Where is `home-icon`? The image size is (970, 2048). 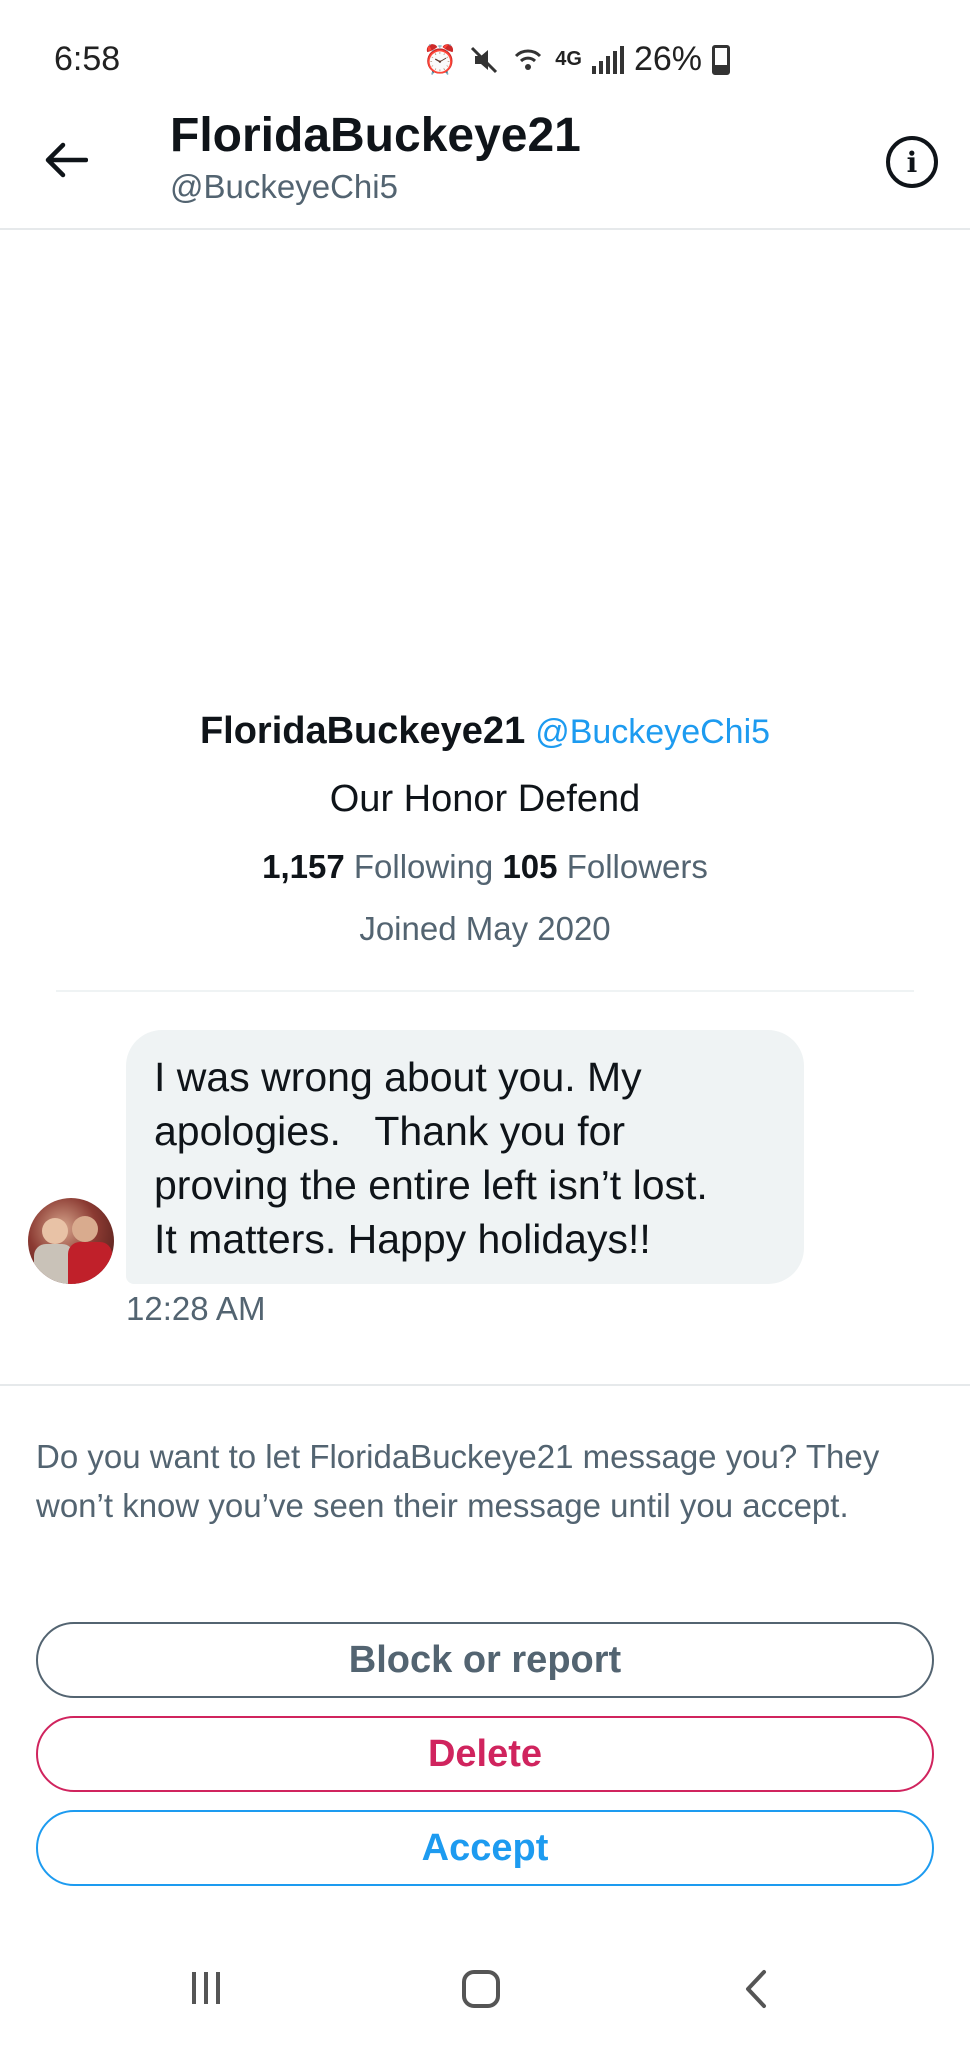
home-icon is located at coordinates (481, 1989).